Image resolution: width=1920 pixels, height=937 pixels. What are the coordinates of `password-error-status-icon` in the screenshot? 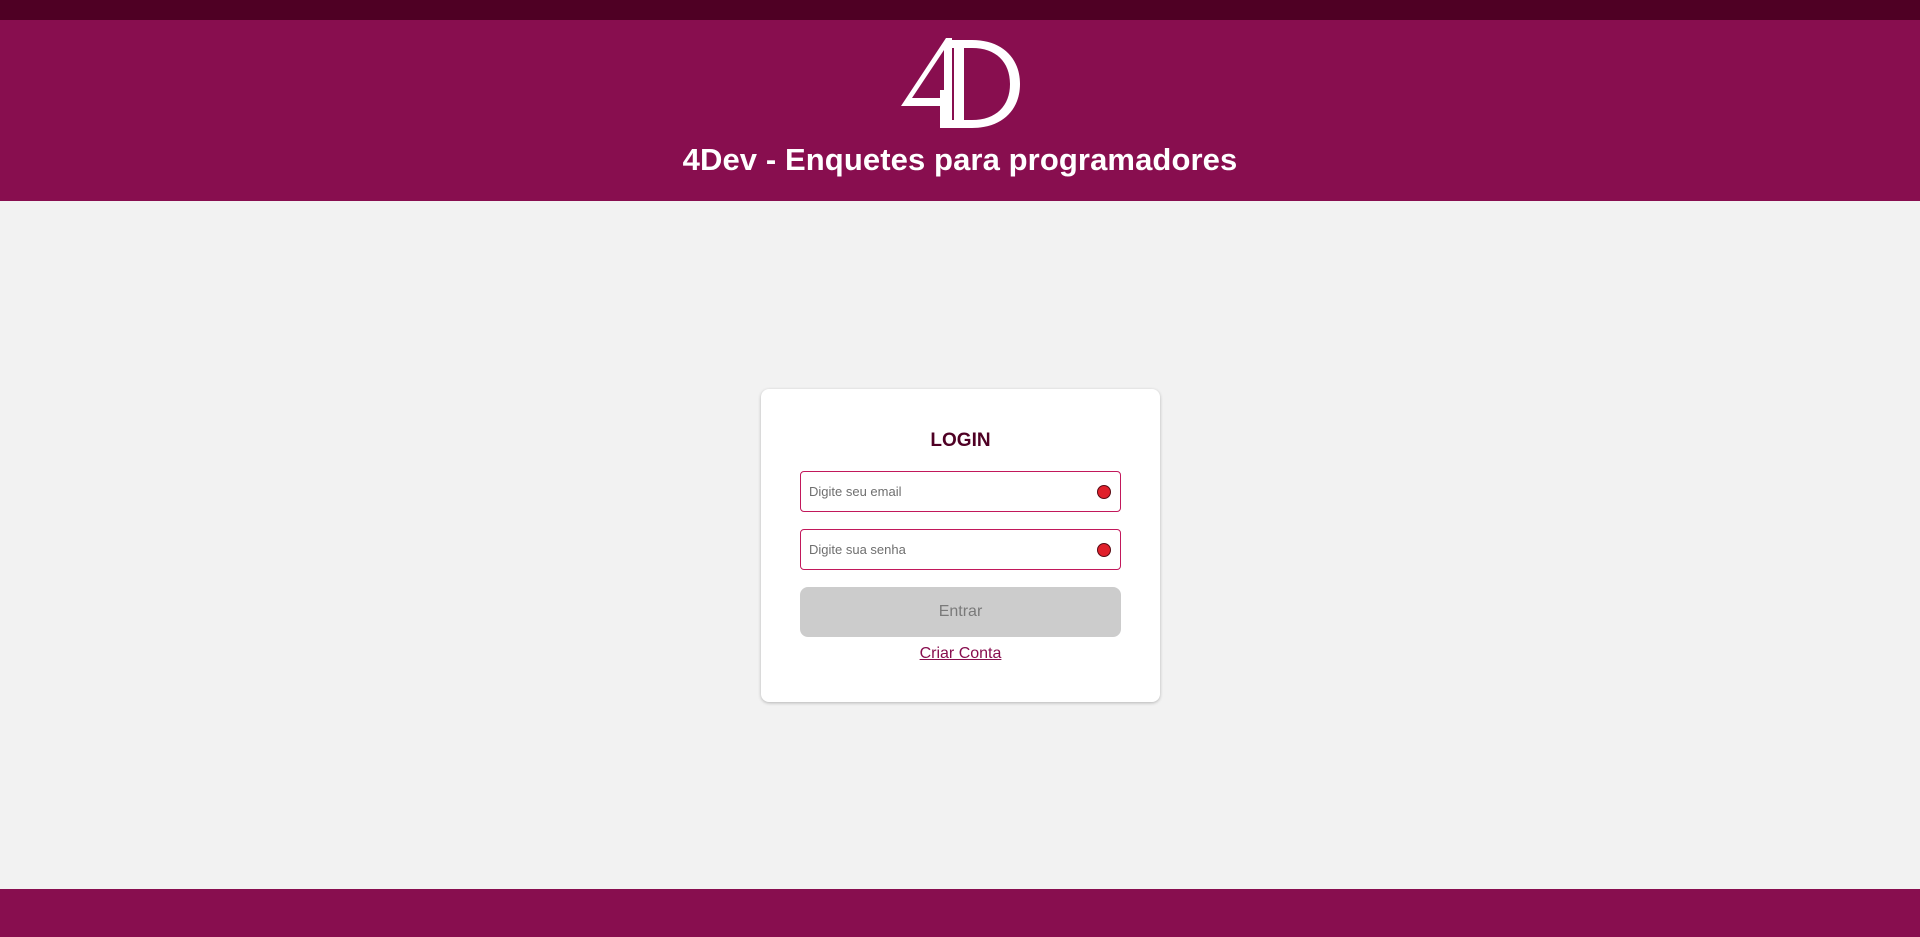 It's located at (1104, 550).